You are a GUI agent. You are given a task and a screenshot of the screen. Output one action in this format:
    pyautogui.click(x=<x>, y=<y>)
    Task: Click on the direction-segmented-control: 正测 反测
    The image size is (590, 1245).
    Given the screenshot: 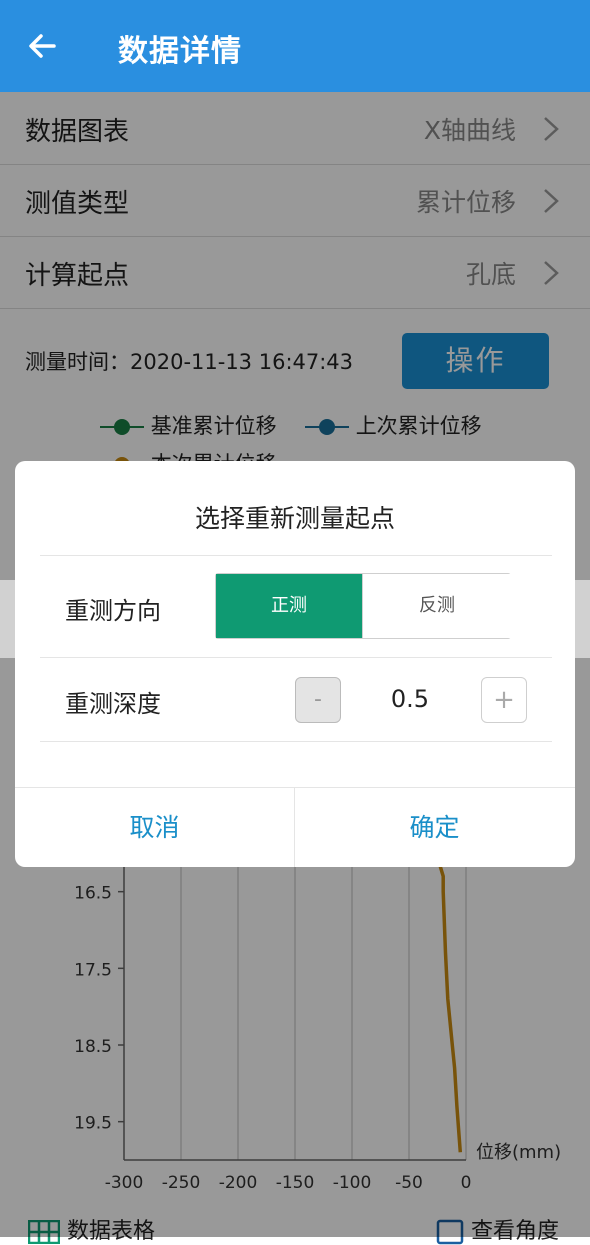 What is the action you would take?
    pyautogui.click(x=363, y=606)
    